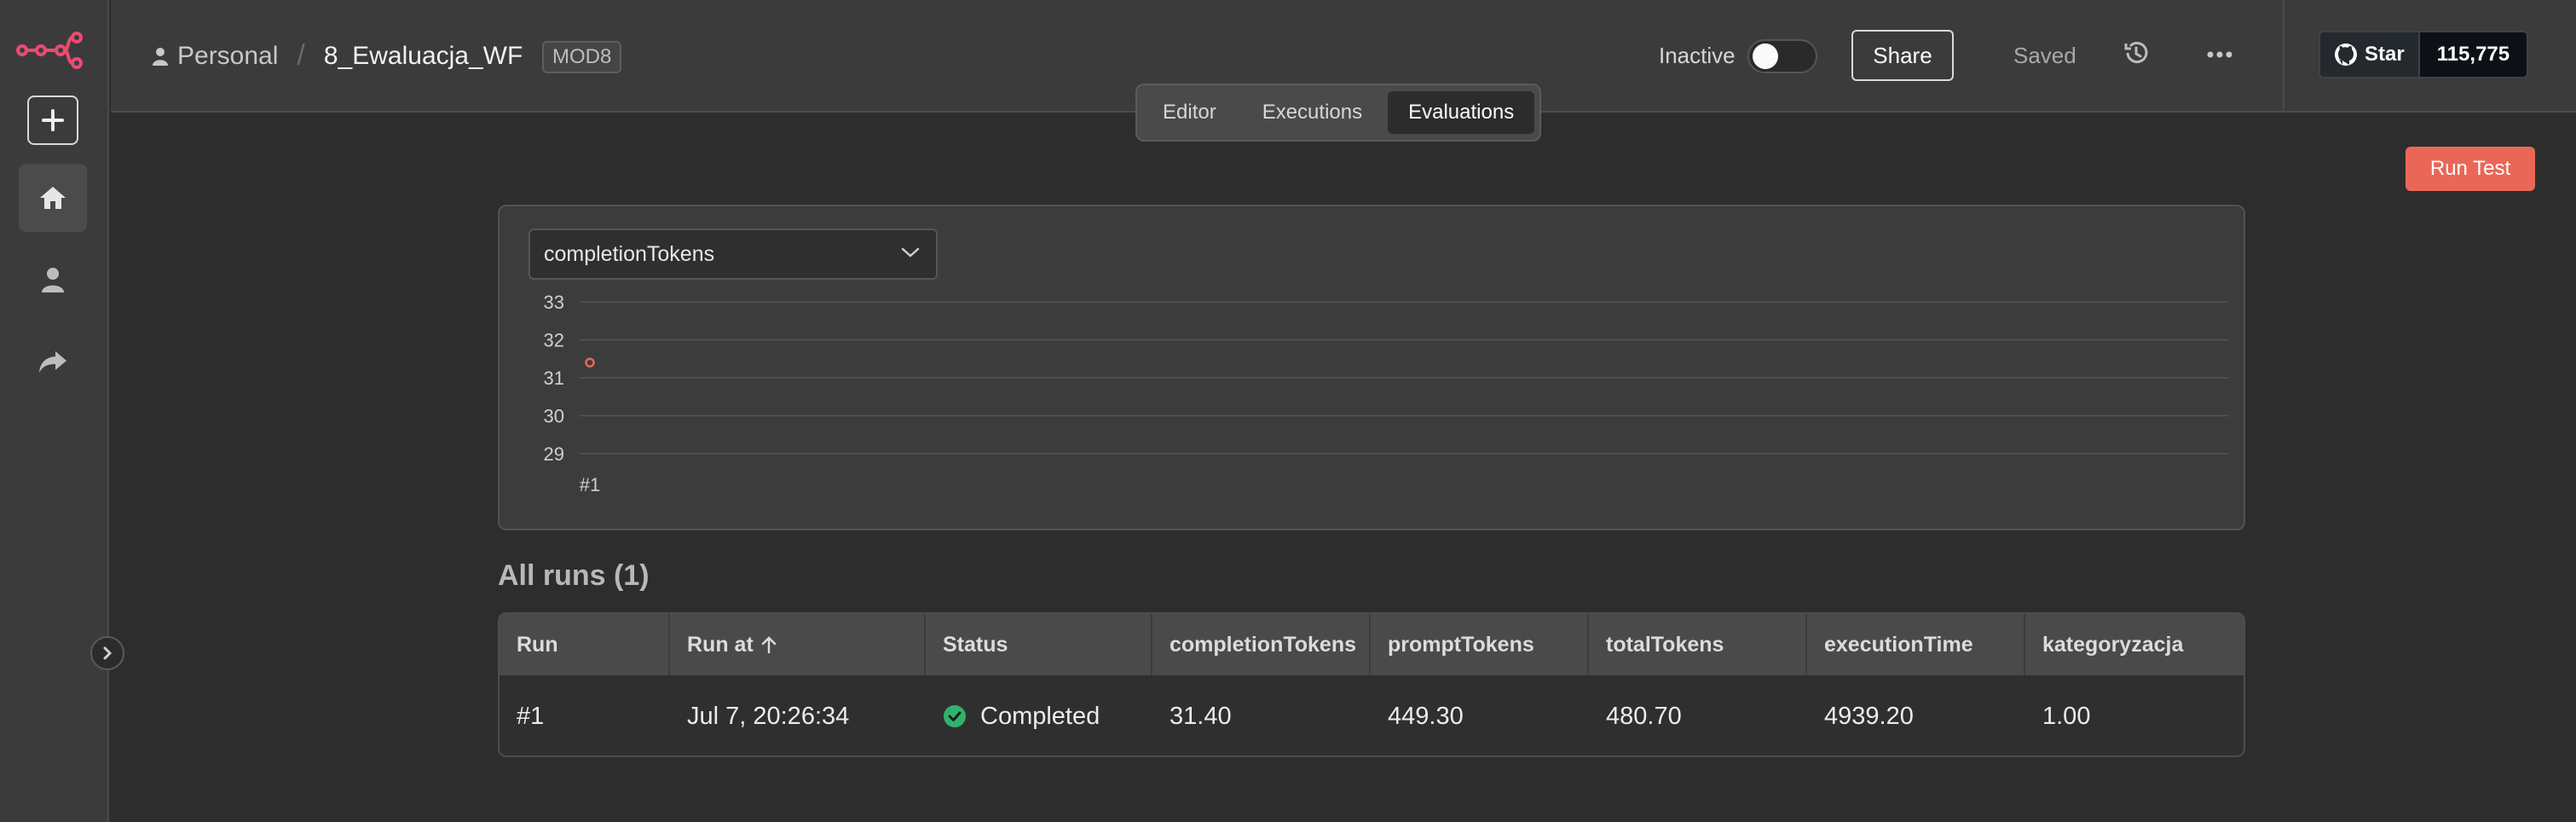 The image size is (2576, 822). Describe the element at coordinates (769, 645) in the screenshot. I see `sort-ascending-icon` at that location.